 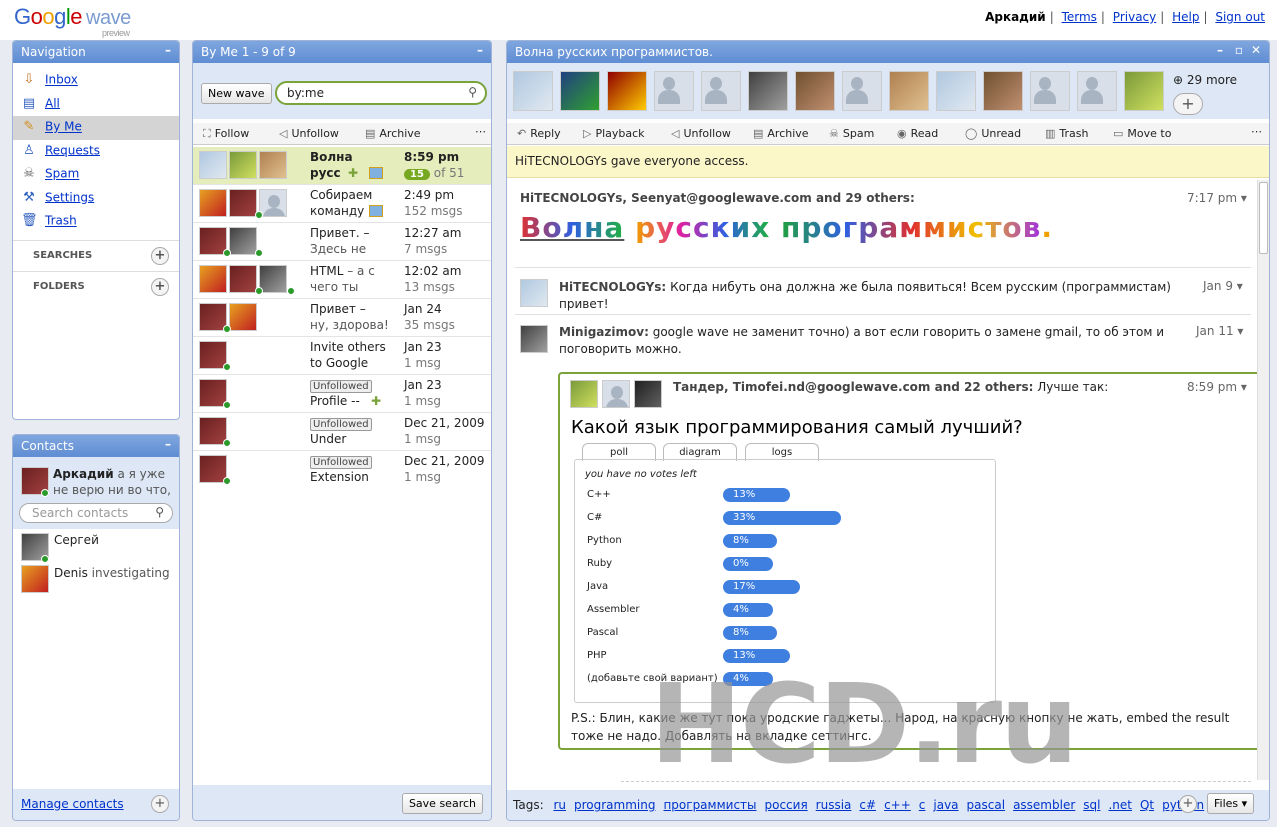 What do you see at coordinates (1223, 286) in the screenshot?
I see `blip1-date: Jan 9 ▾` at bounding box center [1223, 286].